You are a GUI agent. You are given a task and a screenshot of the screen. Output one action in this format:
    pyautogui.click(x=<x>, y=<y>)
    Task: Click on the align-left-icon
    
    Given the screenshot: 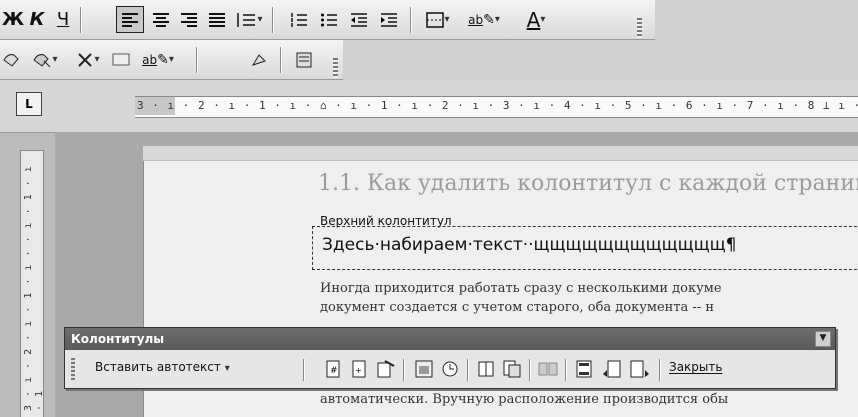 What is the action you would take?
    pyautogui.click(x=130, y=19)
    